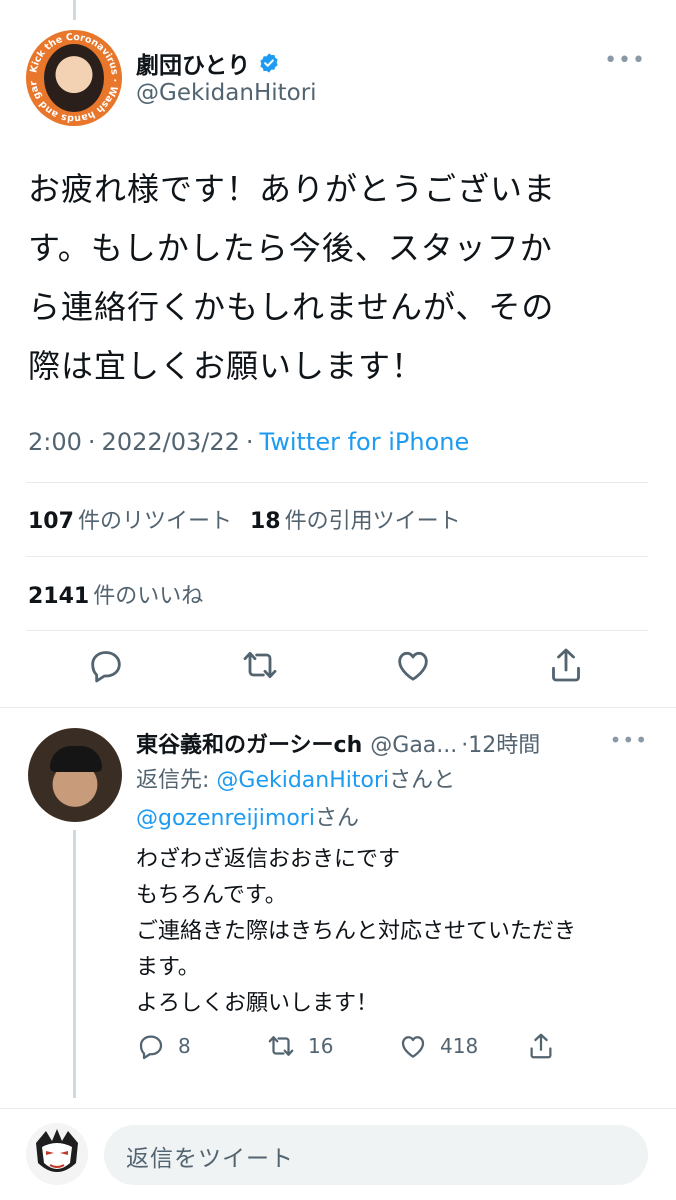 This screenshot has height=1200, width=676. I want to click on my-avatar, so click(57, 1154).